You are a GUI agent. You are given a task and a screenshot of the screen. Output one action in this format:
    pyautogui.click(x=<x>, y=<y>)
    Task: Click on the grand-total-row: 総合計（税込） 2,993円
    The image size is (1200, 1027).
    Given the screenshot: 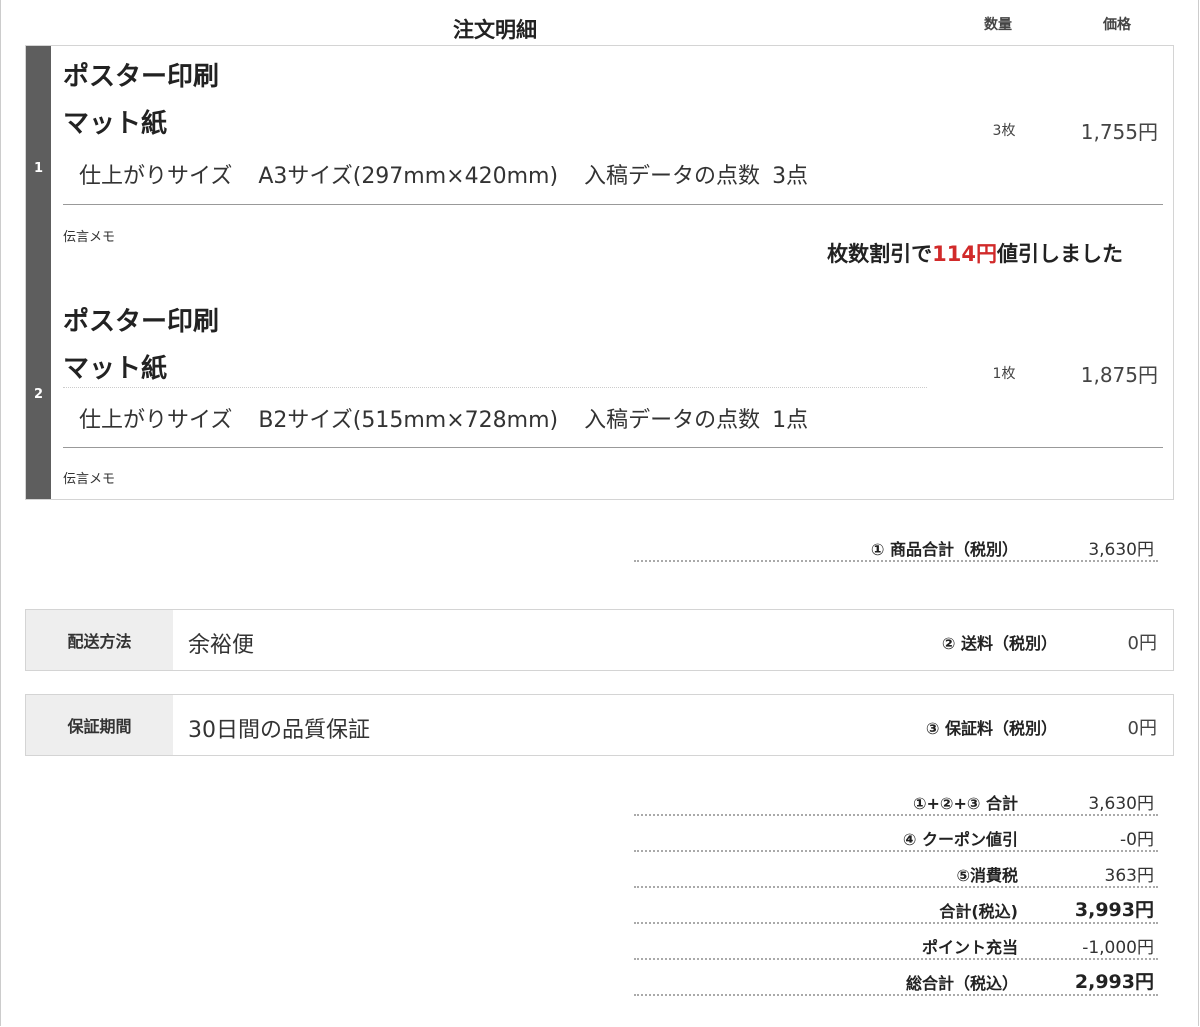 What is the action you would take?
    pyautogui.click(x=896, y=981)
    